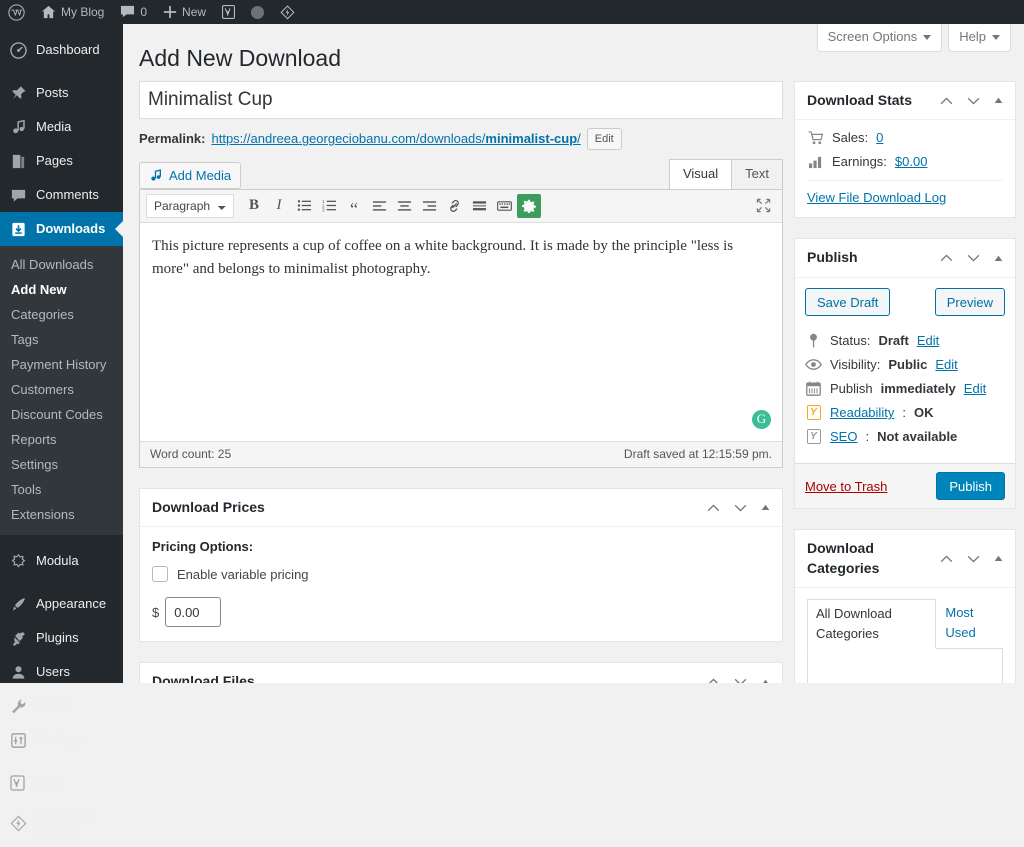  What do you see at coordinates (907, 364) in the screenshot?
I see `visibility-value: Public` at bounding box center [907, 364].